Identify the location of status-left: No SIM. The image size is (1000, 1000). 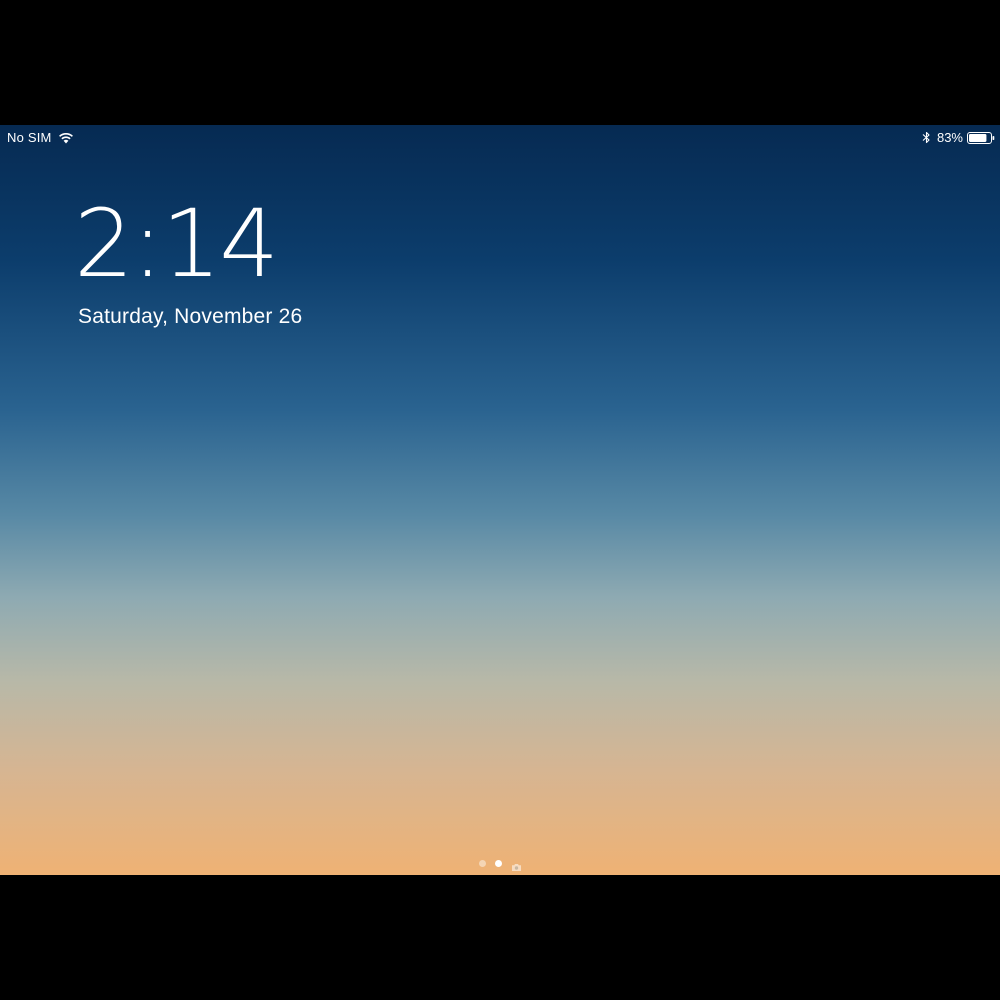
(40, 137).